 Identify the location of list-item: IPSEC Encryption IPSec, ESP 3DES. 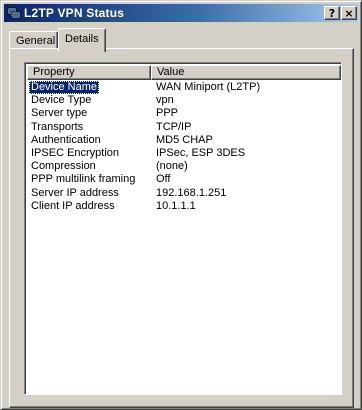
(184, 153).